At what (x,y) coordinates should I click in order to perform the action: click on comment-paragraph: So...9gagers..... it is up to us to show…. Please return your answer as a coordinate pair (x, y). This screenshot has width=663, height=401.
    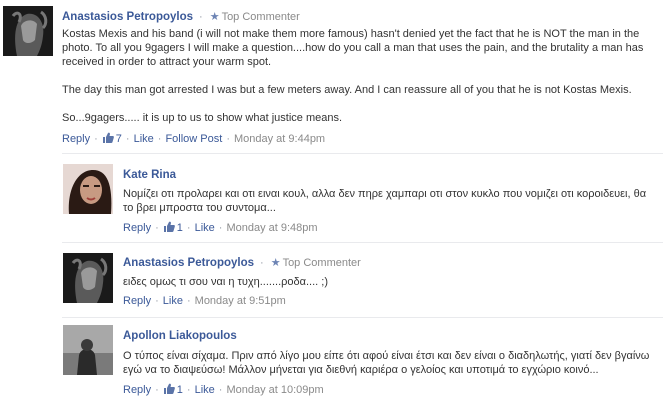
    Looking at the image, I should click on (202, 118).